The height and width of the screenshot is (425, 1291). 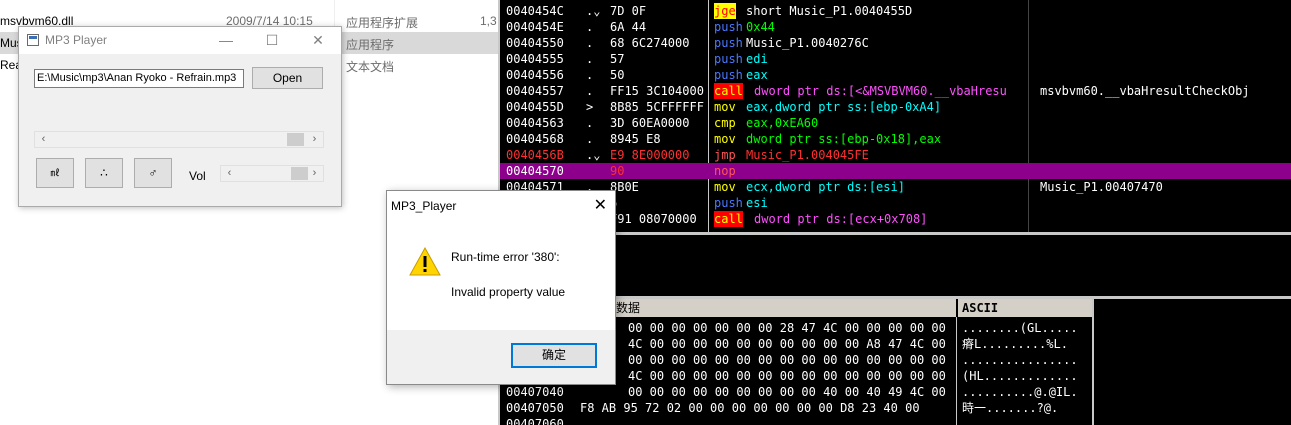 I want to click on disasm-address: 00404550, so click(x=535, y=43).